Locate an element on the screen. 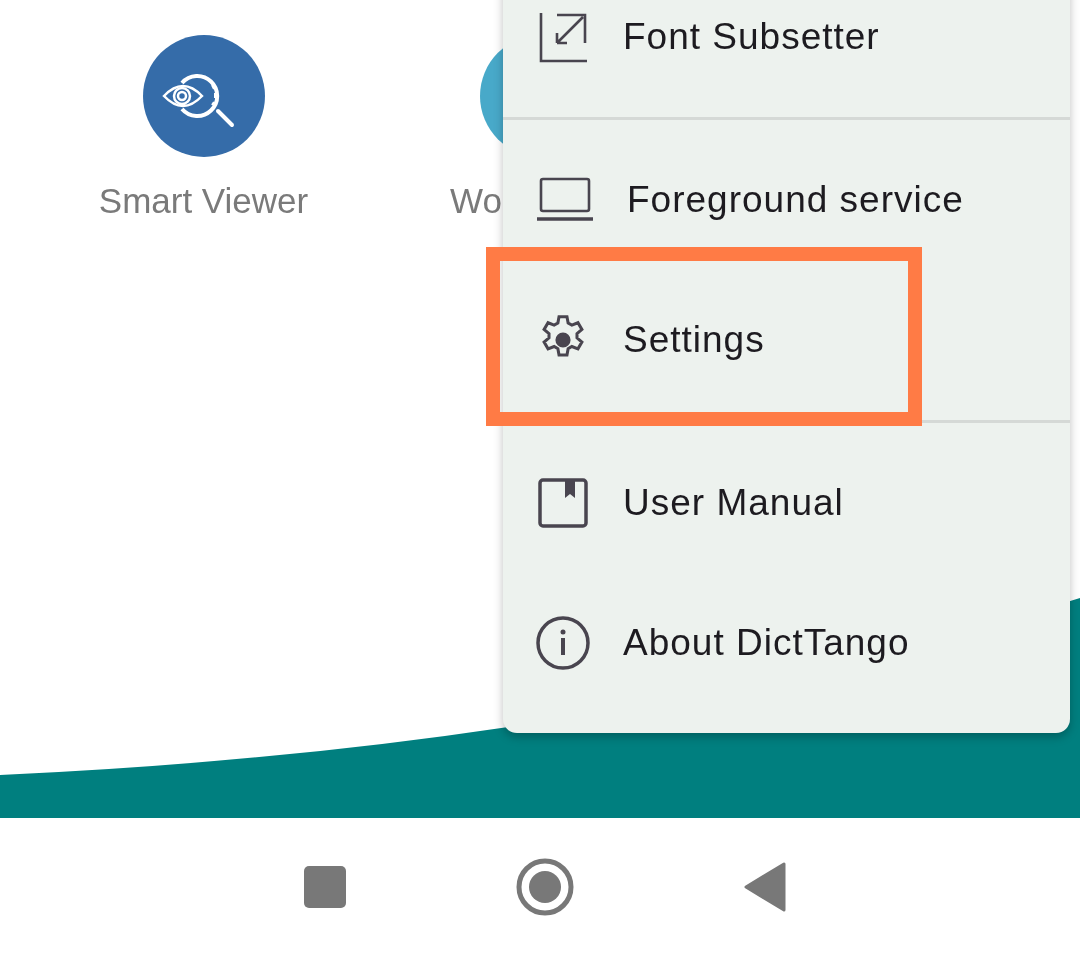 This screenshot has width=1080, height=955. menu-item: Settings is located at coordinates (786, 340).